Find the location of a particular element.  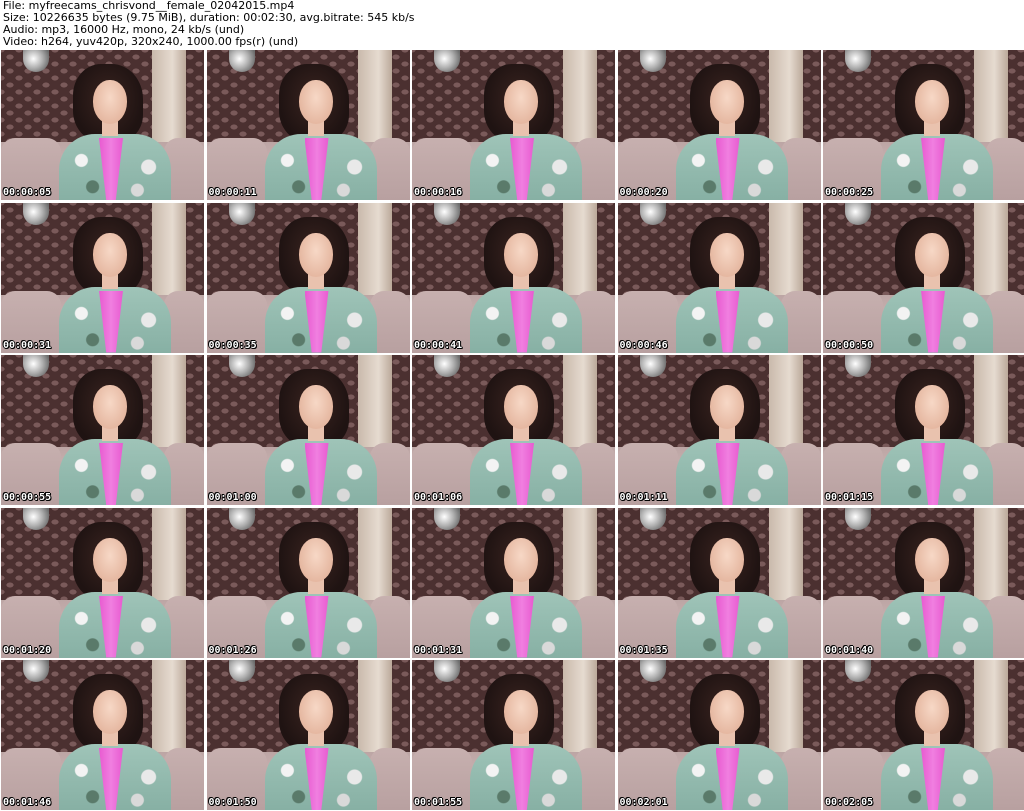

video-thumbnail: 00:01:26 is located at coordinates (308, 582).